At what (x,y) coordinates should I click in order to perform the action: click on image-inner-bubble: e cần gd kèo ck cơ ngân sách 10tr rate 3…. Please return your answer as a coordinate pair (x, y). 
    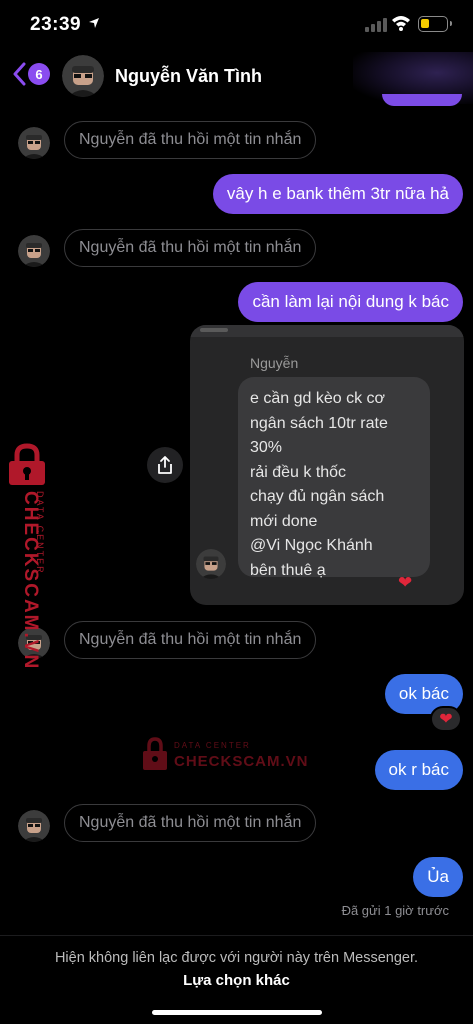
    Looking at the image, I should click on (334, 478).